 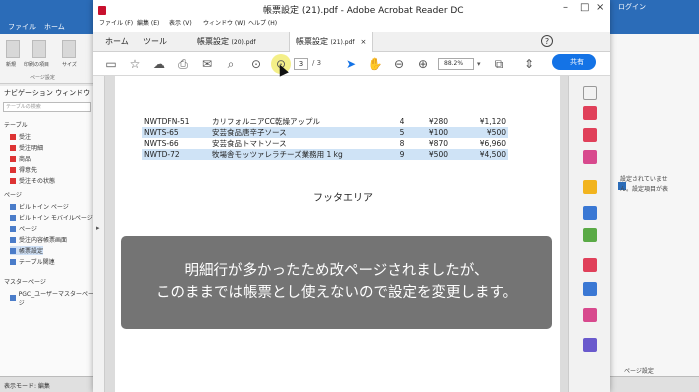 I want to click on item-code: NWTDFN-51, so click(x=167, y=121).